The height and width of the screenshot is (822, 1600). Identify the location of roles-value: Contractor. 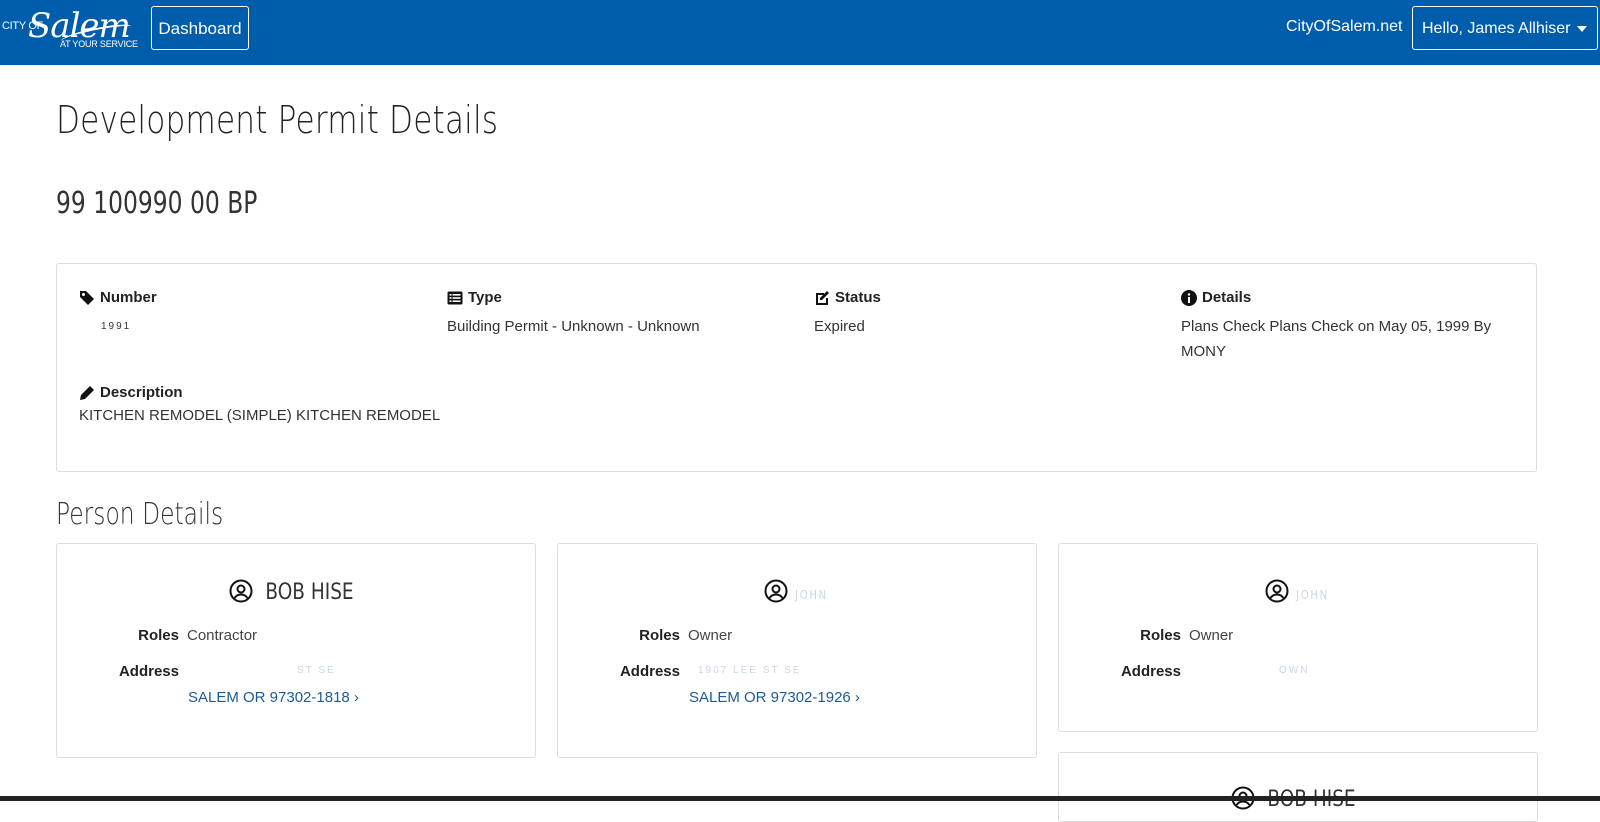
(222, 635).